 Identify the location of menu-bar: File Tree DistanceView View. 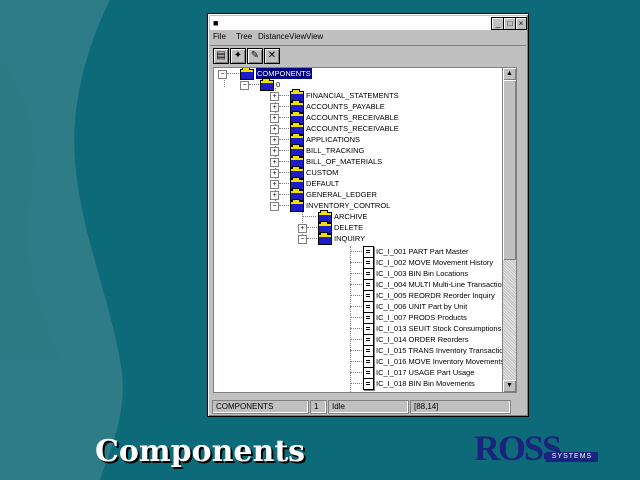
(368, 37).